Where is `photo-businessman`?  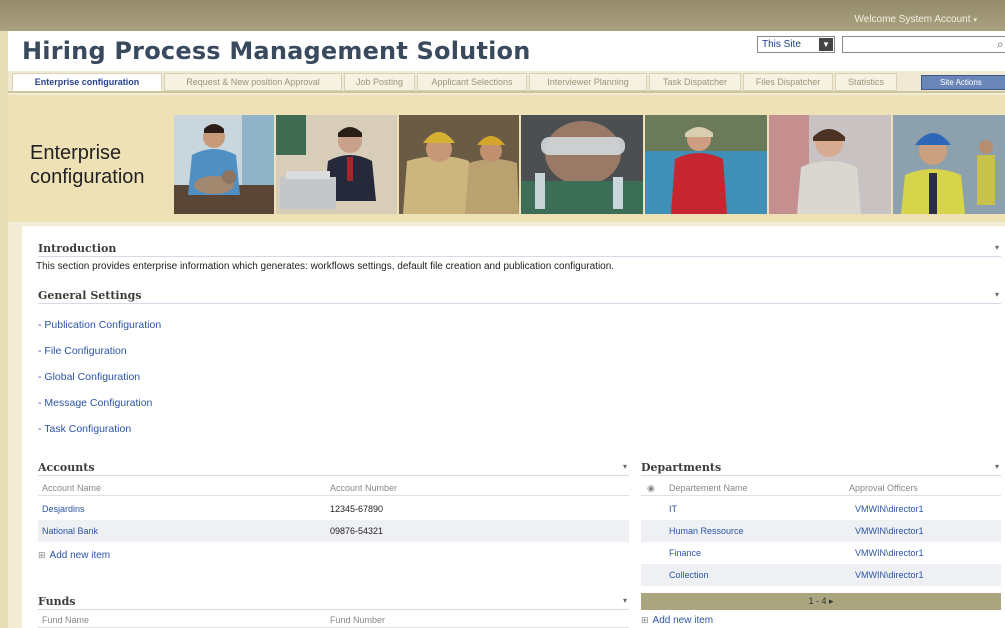 photo-businessman is located at coordinates (336, 164).